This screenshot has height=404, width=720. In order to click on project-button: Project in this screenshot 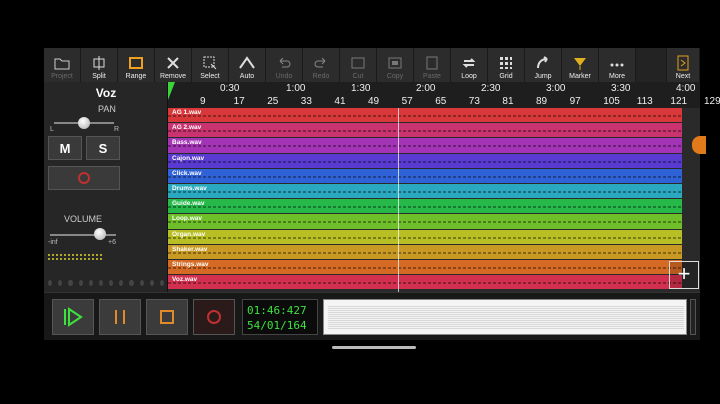, I will do `click(62, 65)`.